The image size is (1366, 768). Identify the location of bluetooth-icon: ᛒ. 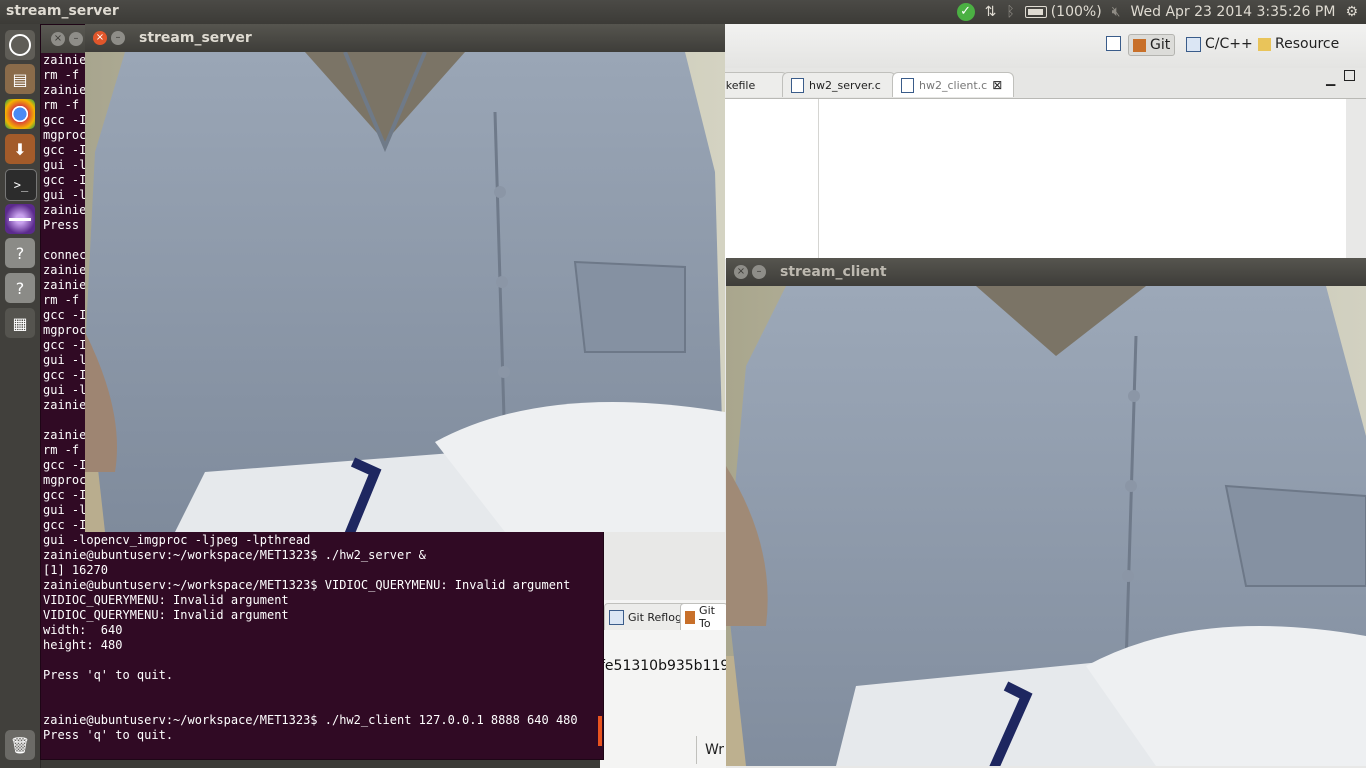
(1010, 12).